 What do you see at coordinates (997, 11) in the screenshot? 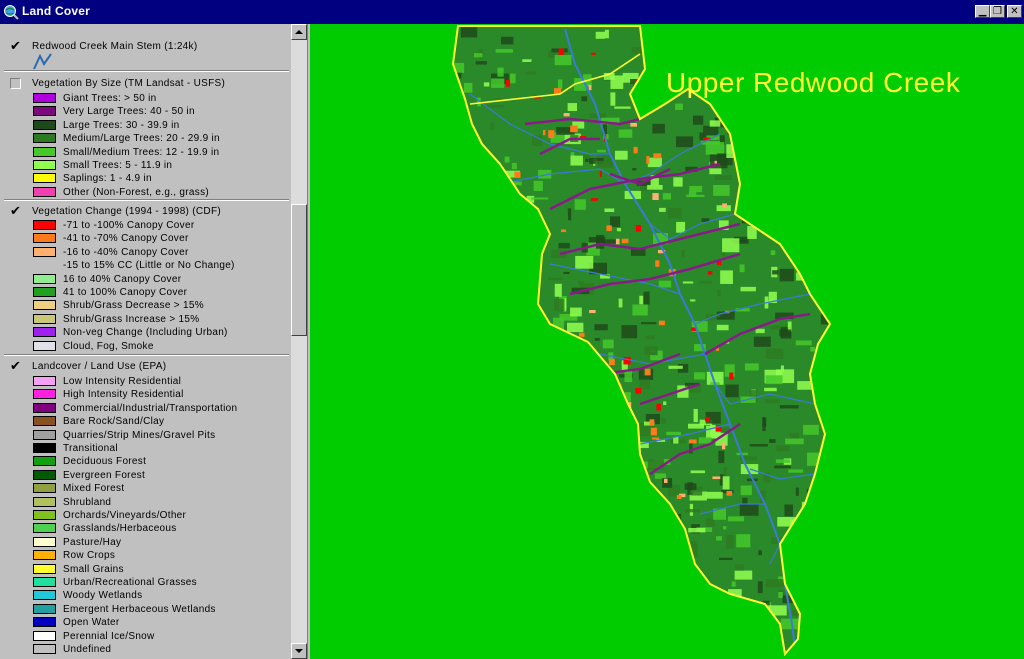
I see `restore-button: ❐` at bounding box center [997, 11].